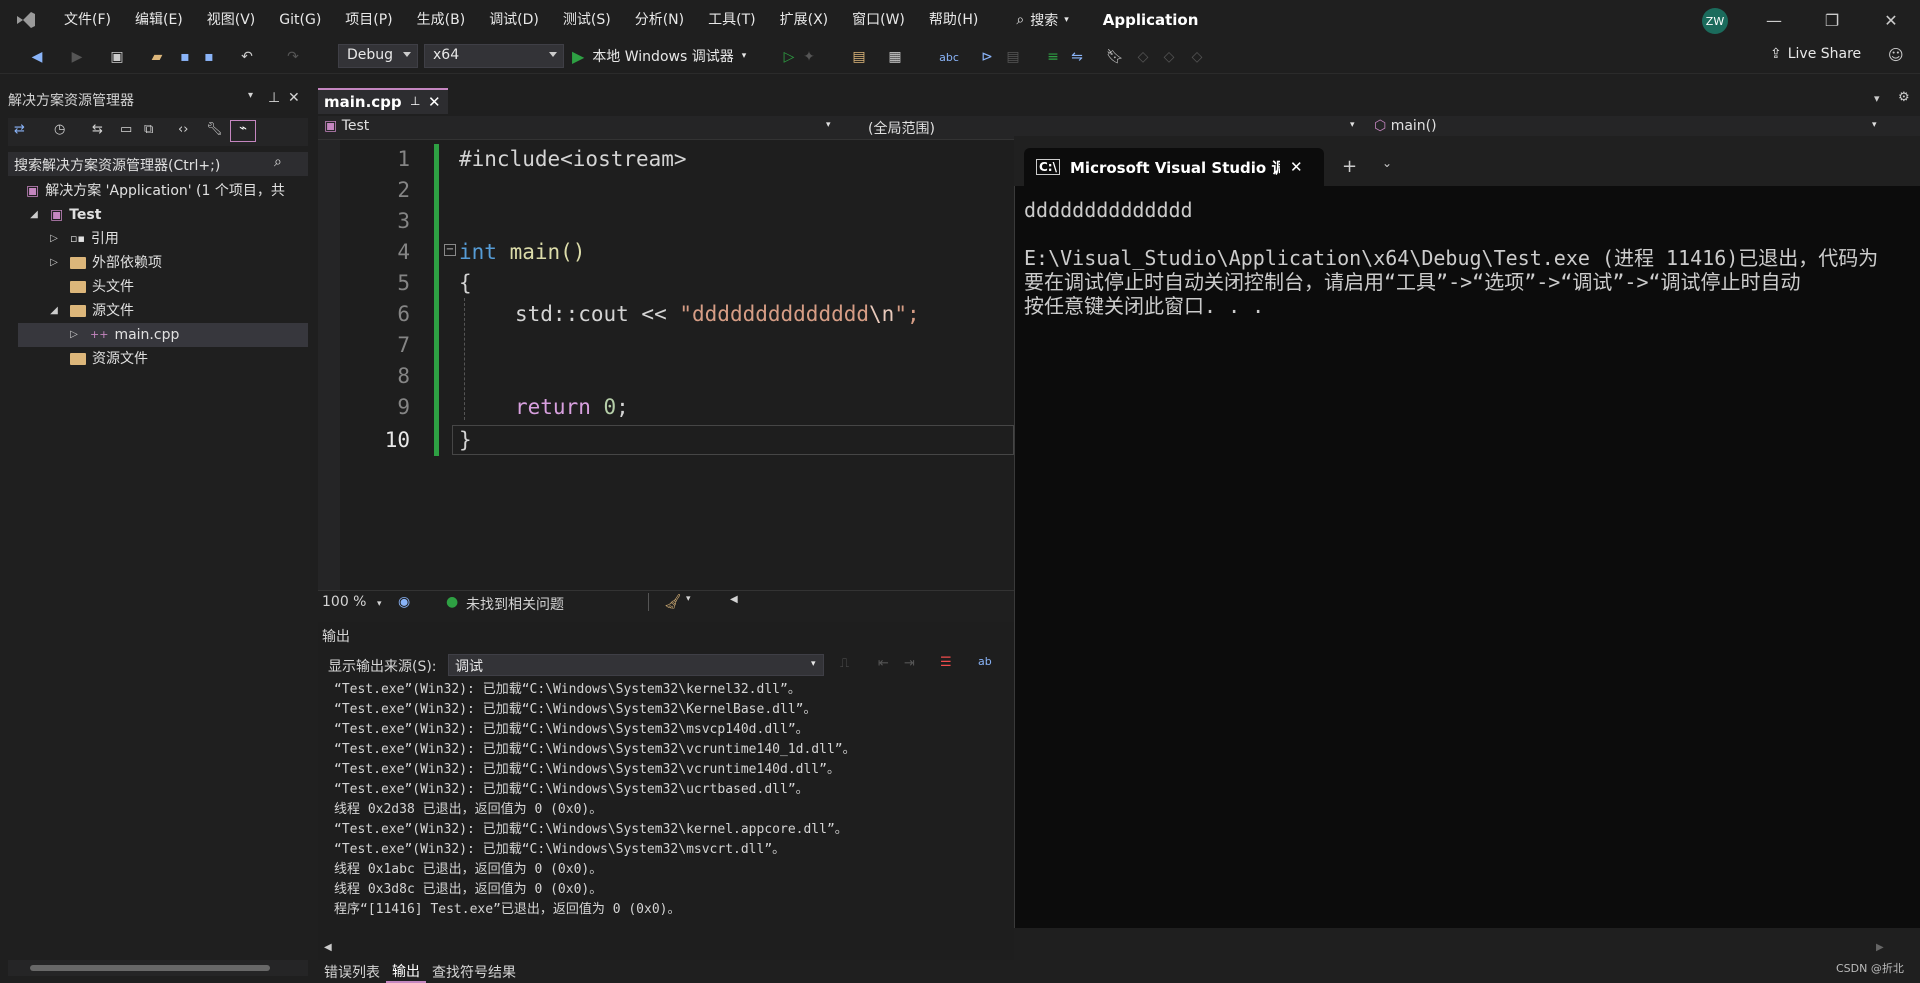  I want to click on sync-icon: ⇆, so click(97, 129).